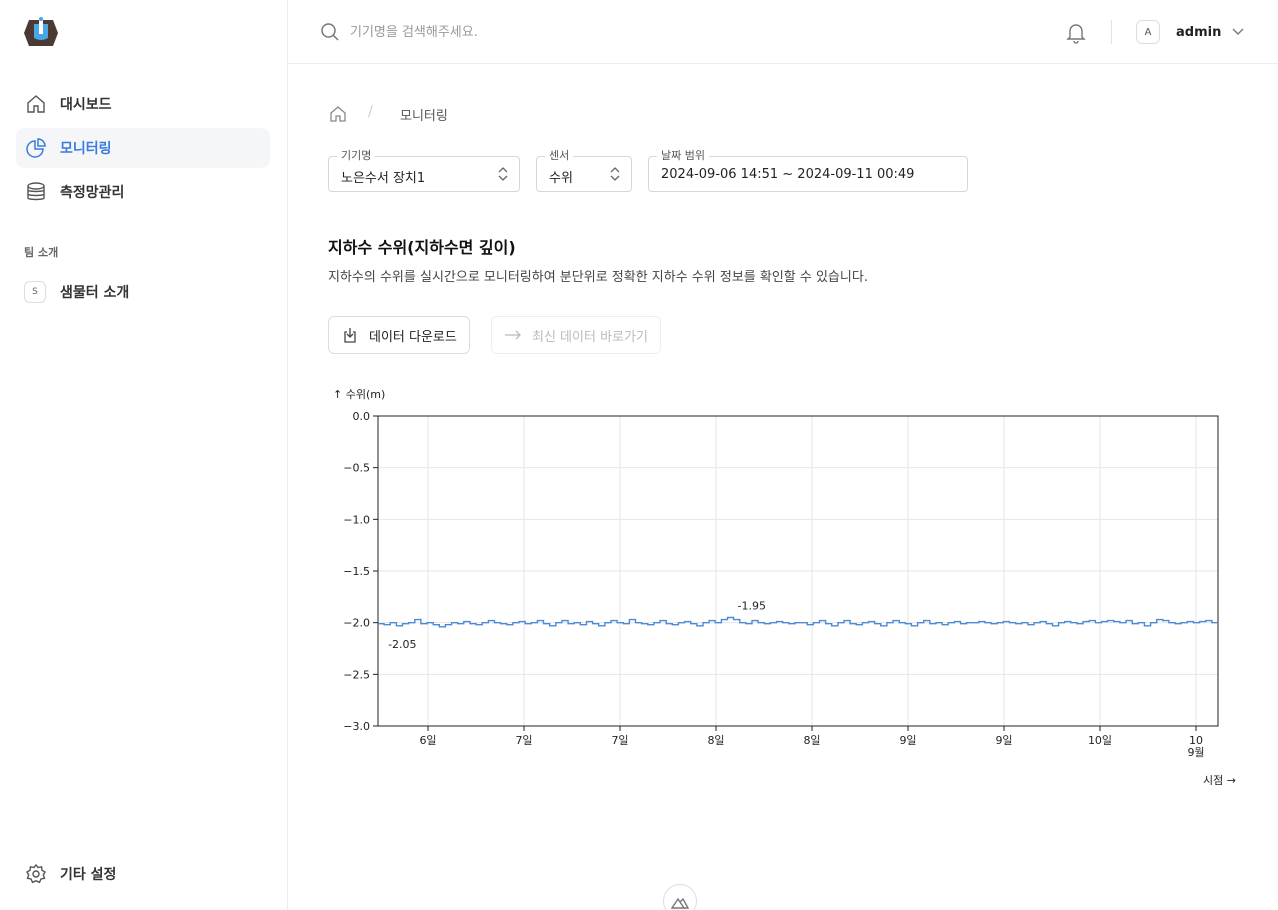  Describe the element at coordinates (680, 902) in the screenshot. I see `mountain-icon` at that location.